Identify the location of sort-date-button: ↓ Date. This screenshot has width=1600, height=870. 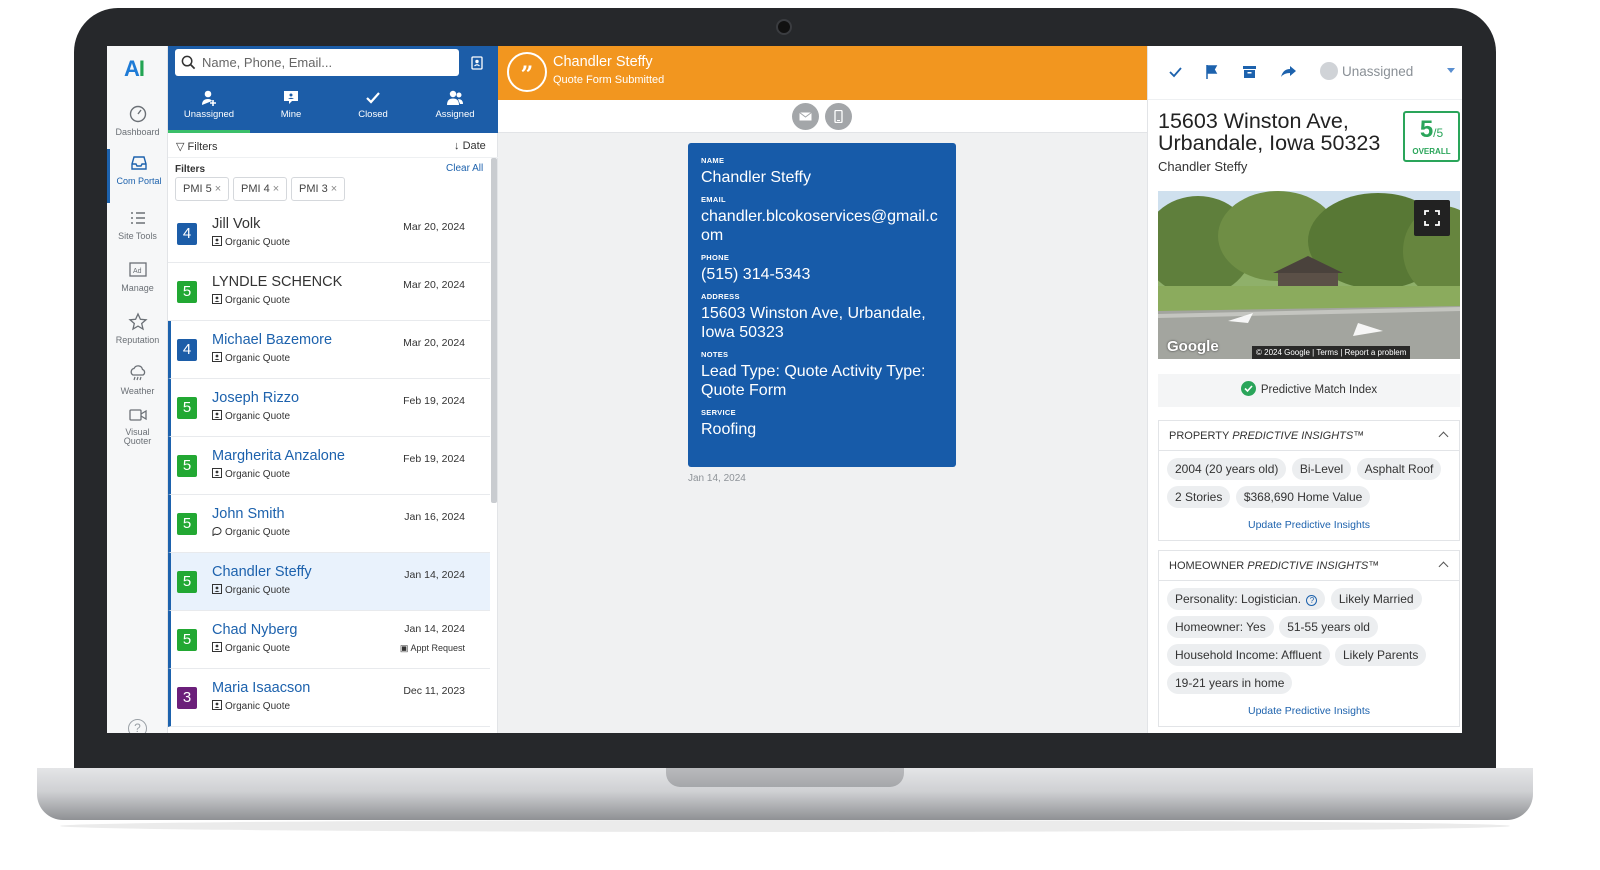
(470, 146).